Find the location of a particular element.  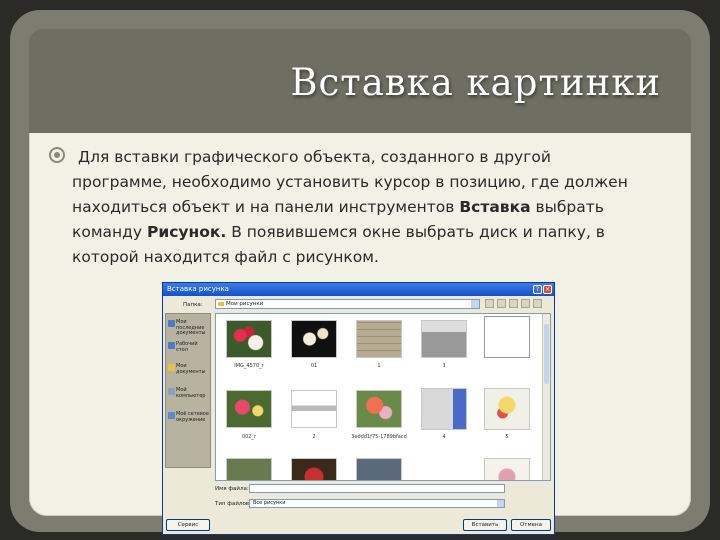

place-label: Рабочий стол is located at coordinates (187, 347).